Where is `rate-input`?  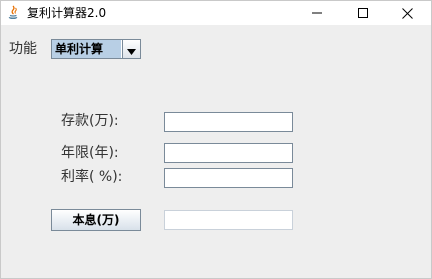 rate-input is located at coordinates (228, 178).